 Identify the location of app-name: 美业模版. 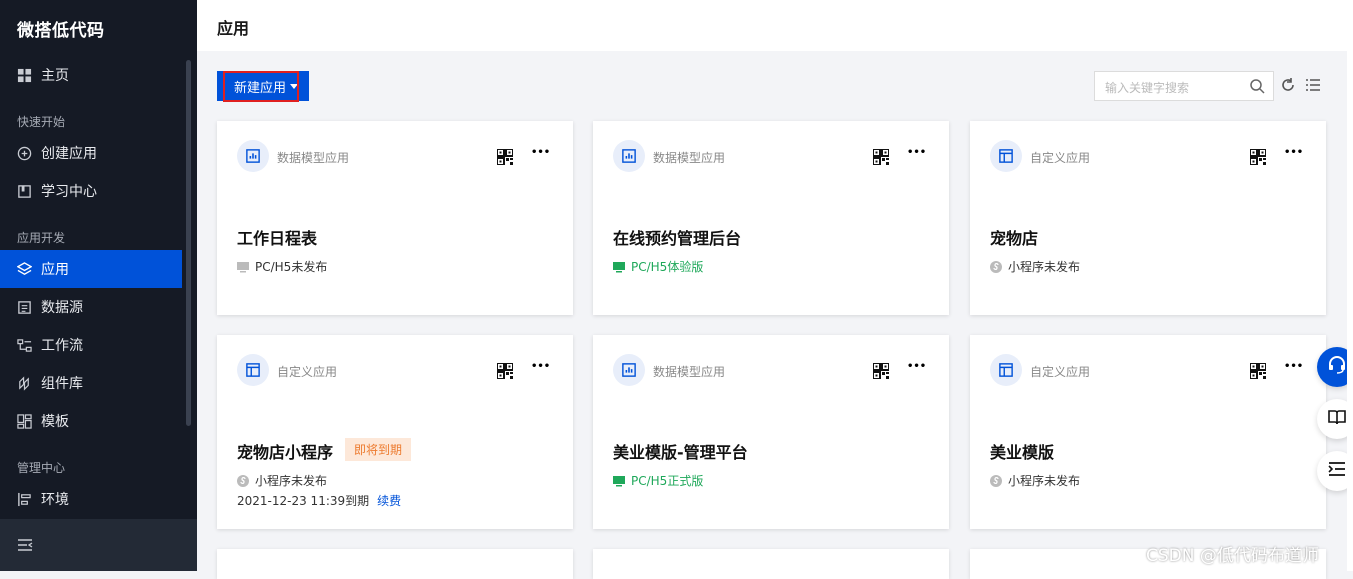
(1022, 451).